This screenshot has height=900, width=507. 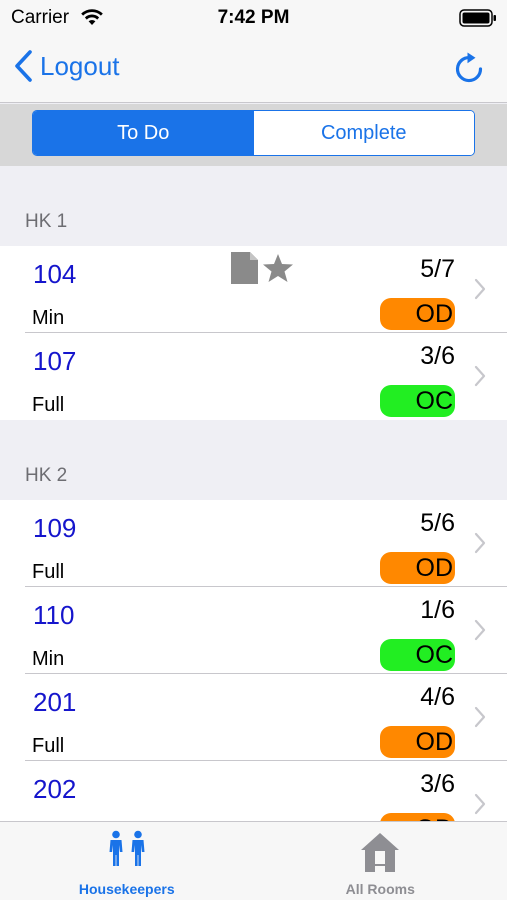 I want to click on room-number: 110, so click(x=54, y=615).